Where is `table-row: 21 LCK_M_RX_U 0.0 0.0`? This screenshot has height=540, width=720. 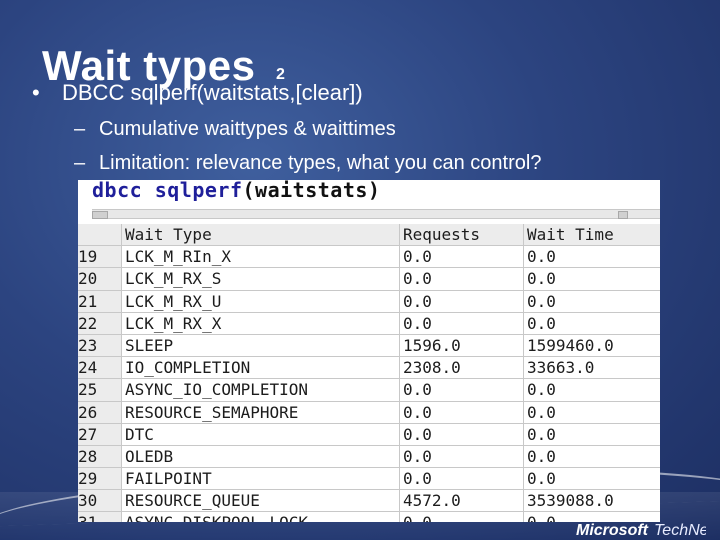 table-row: 21 LCK_M_RX_U 0.0 0.0 is located at coordinates (369, 301).